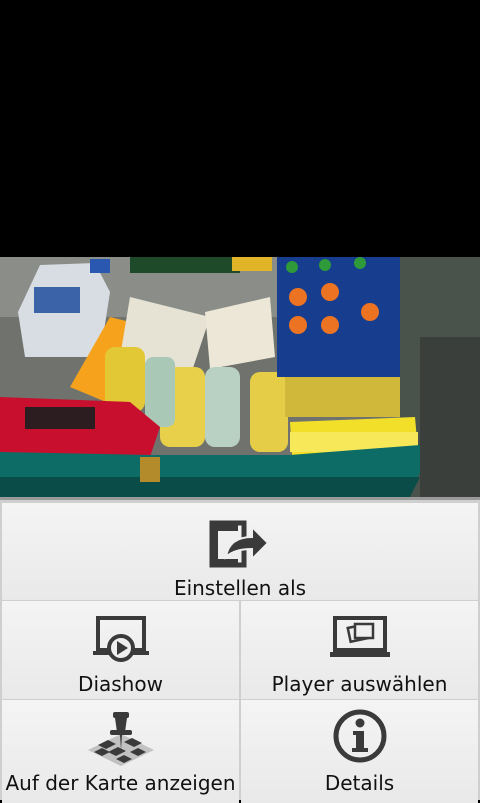 The width and height of the screenshot is (480, 803). Describe the element at coordinates (360, 738) in the screenshot. I see `info-icon` at that location.